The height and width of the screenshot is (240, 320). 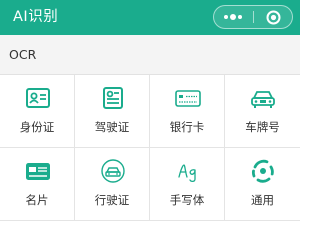 I want to click on grid-item-handwriting: 手写体, so click(x=187, y=184).